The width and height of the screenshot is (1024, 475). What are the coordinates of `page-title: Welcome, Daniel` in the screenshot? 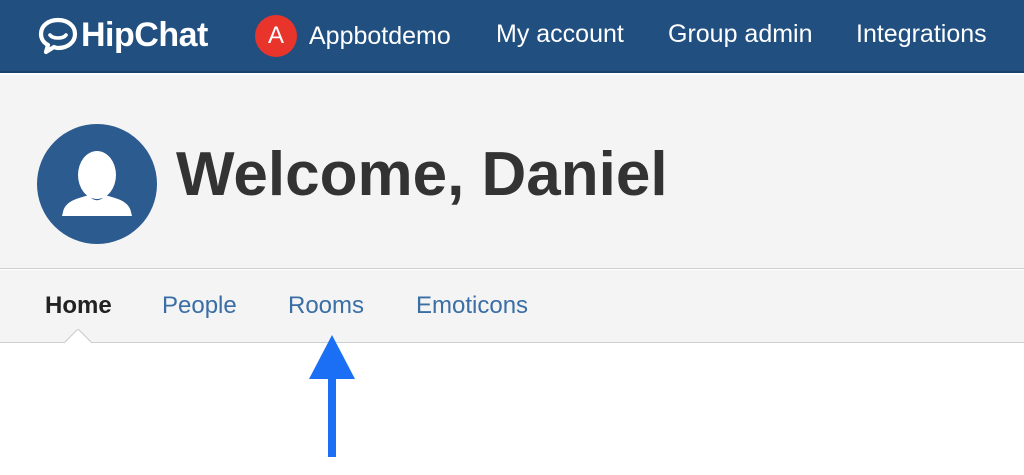 It's located at (422, 174).